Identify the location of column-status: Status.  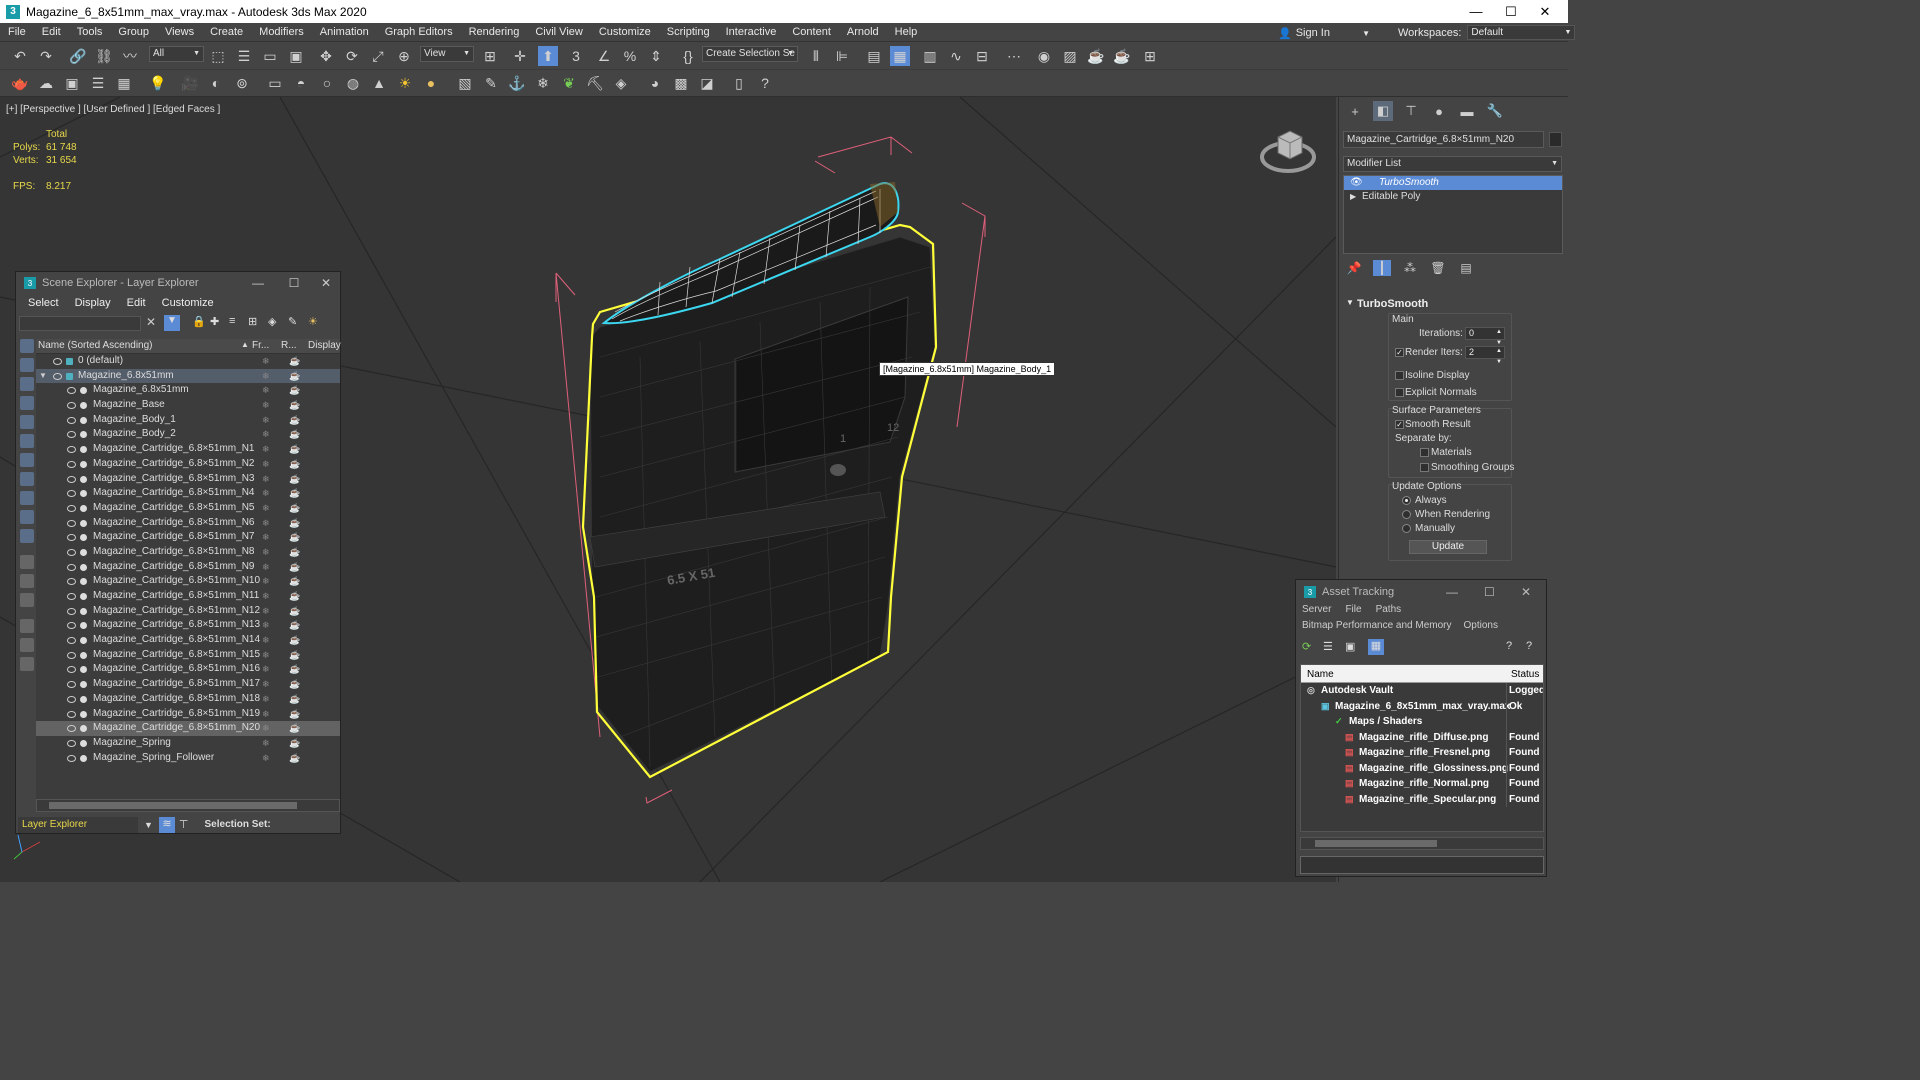
(1525, 674).